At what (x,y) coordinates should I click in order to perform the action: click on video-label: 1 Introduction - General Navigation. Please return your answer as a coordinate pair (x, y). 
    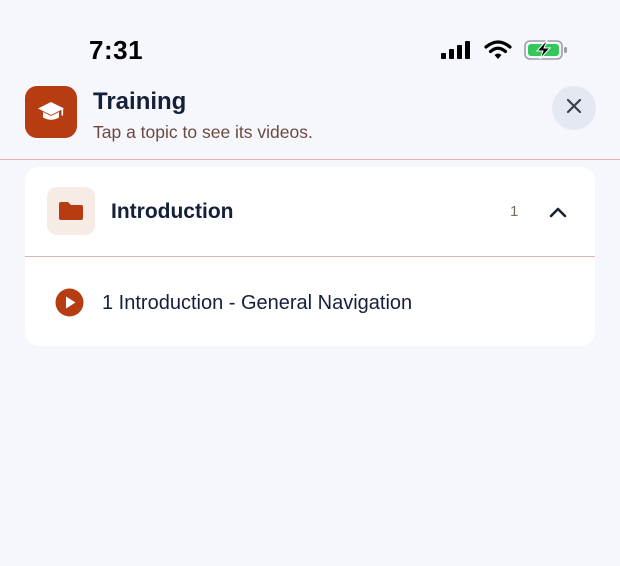
    Looking at the image, I should click on (257, 303).